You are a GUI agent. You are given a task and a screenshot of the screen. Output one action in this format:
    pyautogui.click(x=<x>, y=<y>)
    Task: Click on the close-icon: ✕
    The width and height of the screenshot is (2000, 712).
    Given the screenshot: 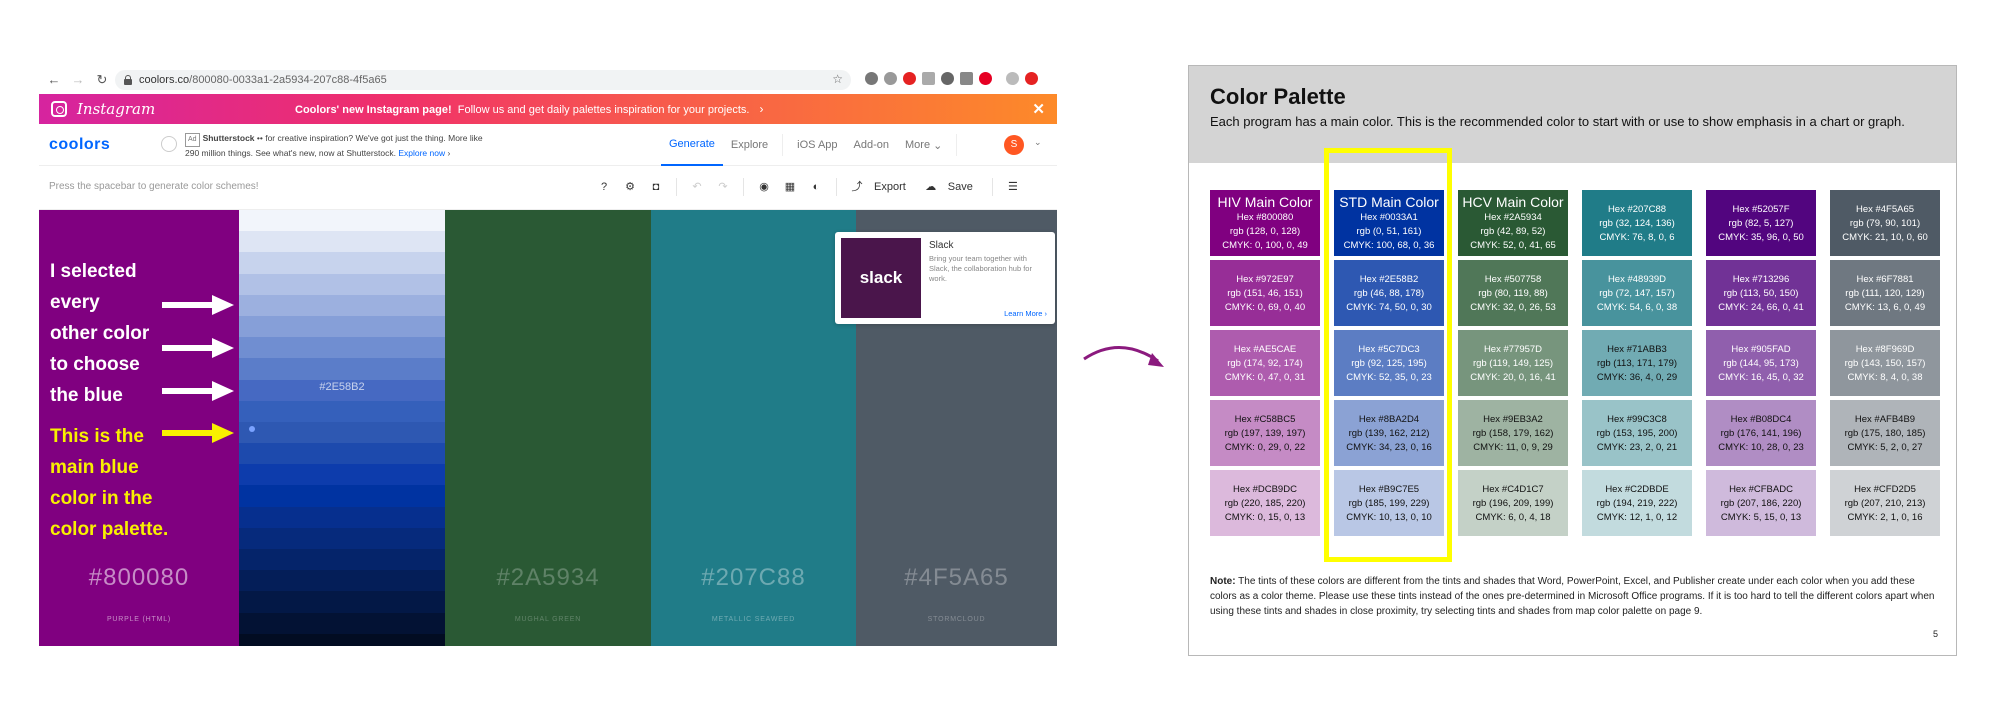 What is the action you would take?
    pyautogui.click(x=1038, y=109)
    